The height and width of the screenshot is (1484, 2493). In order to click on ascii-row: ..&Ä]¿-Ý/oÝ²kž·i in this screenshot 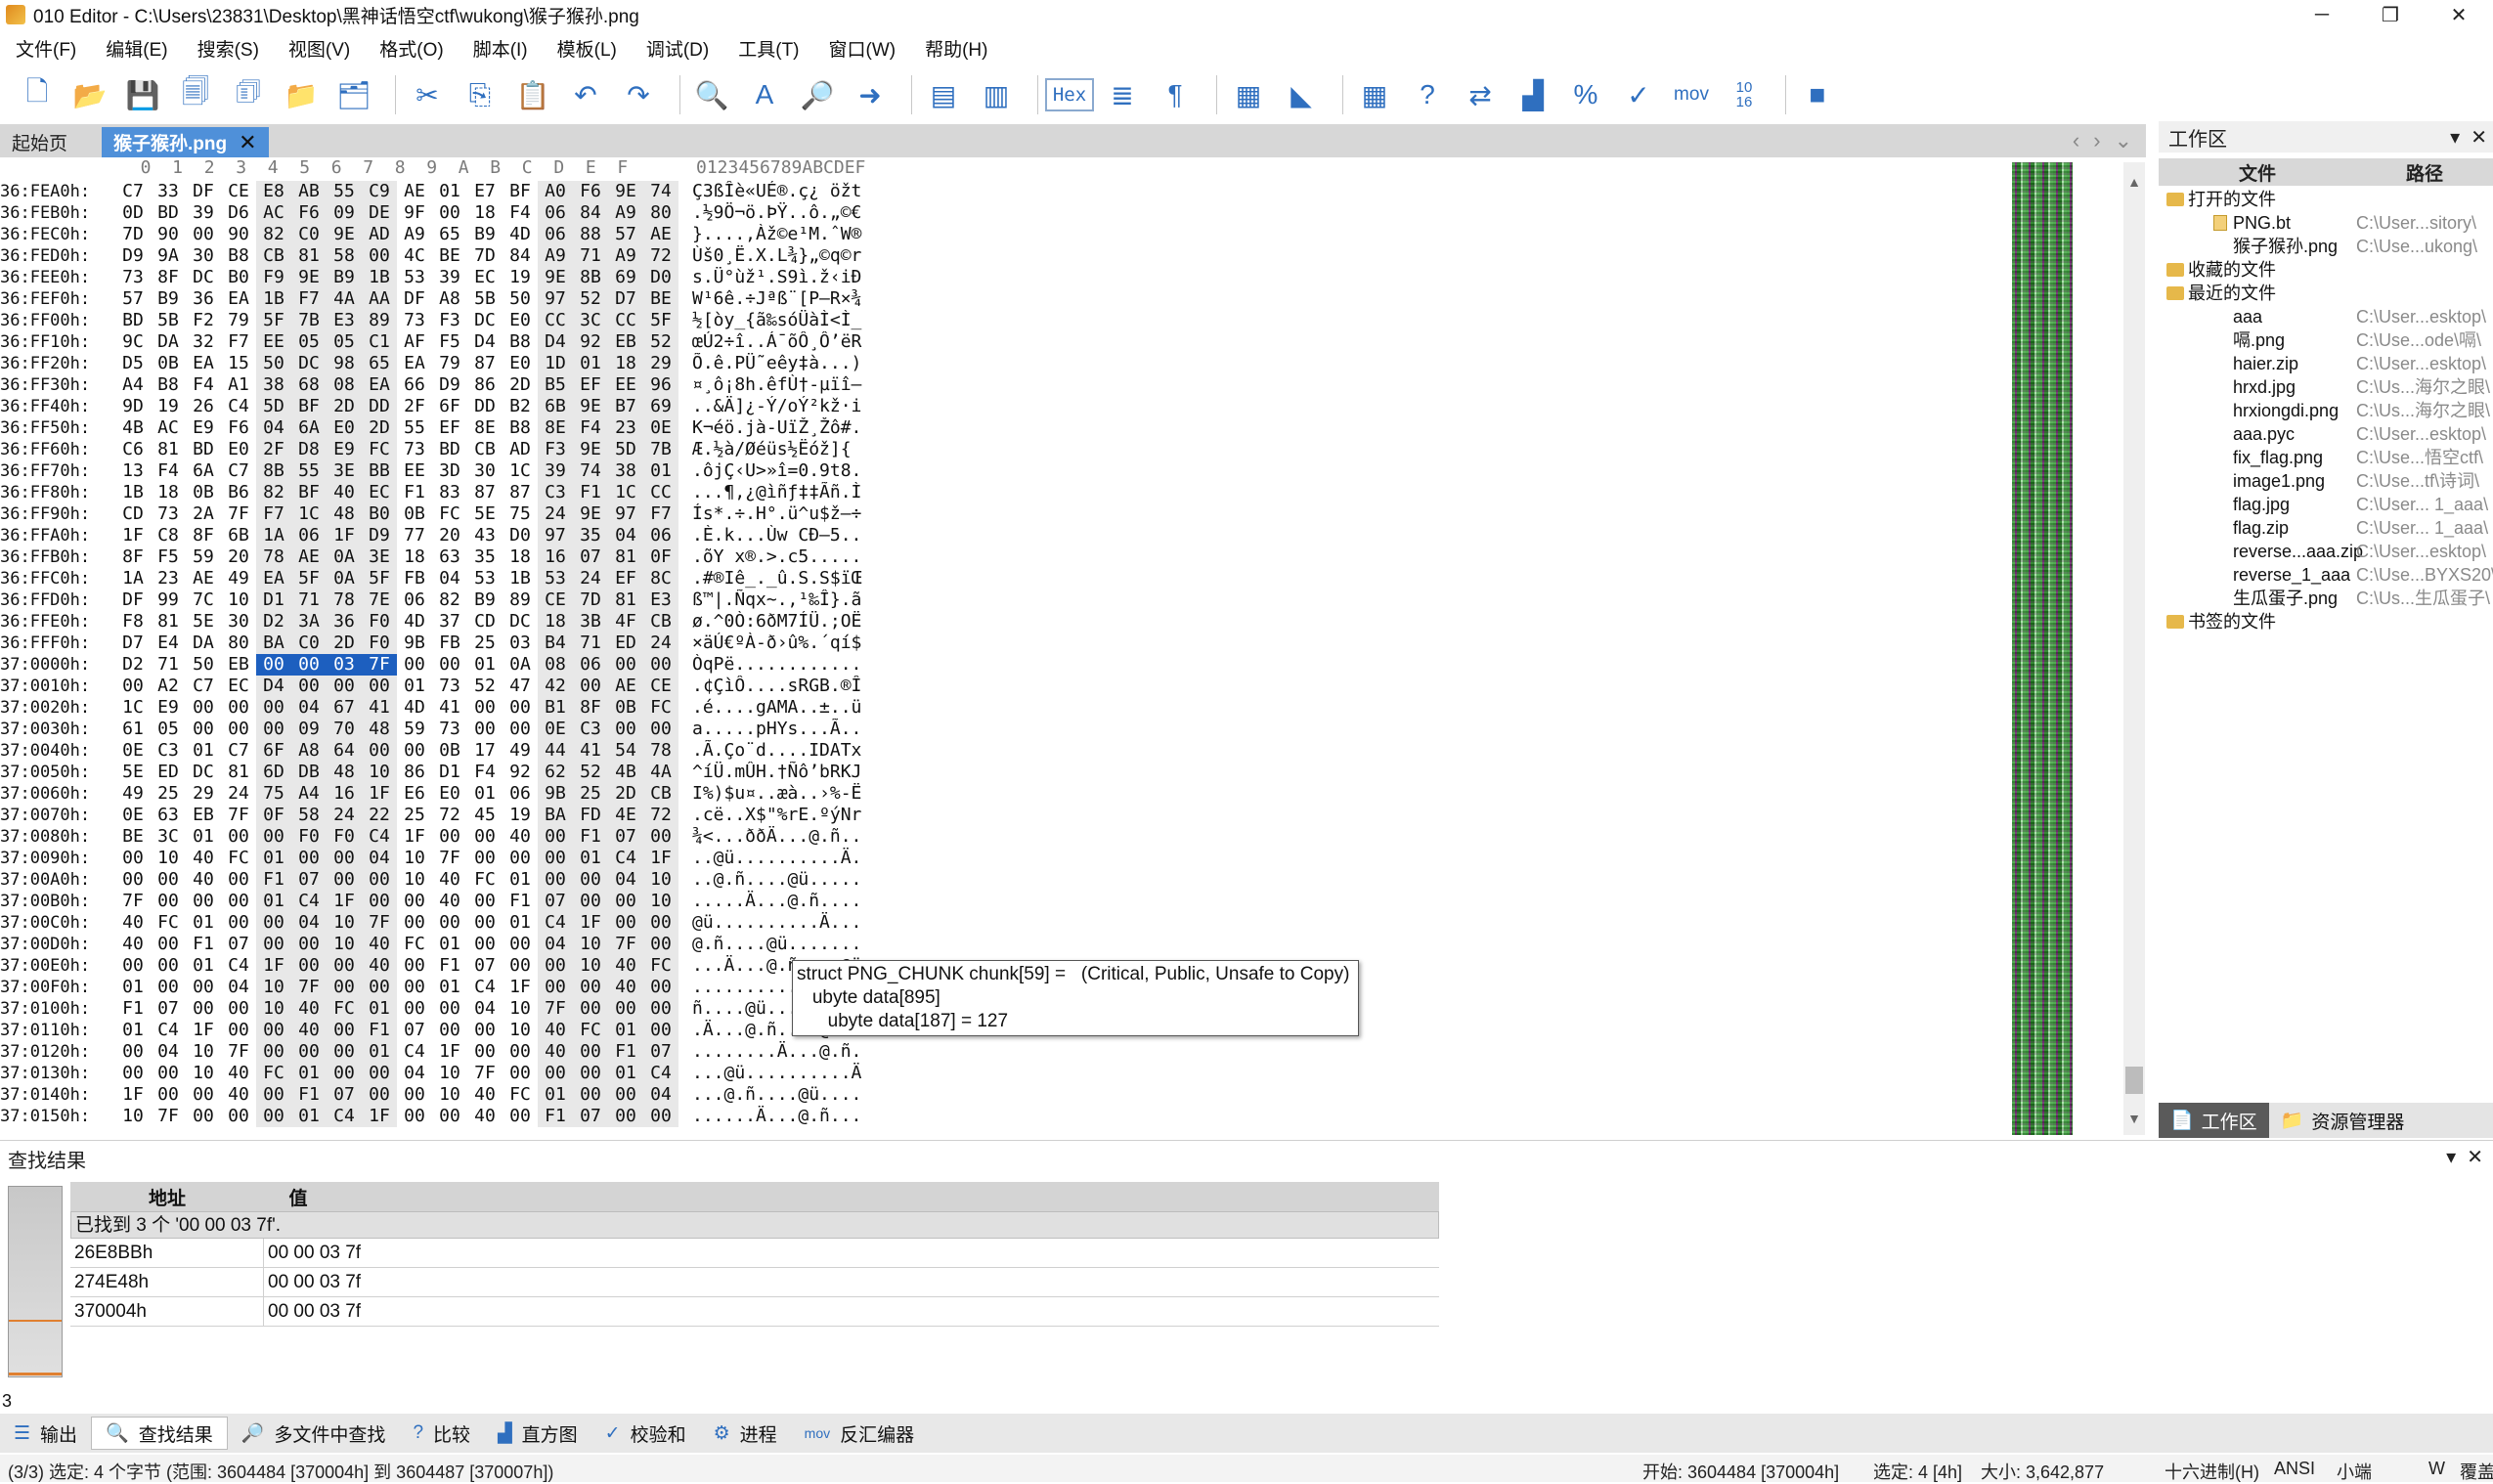, I will do `click(790, 406)`.